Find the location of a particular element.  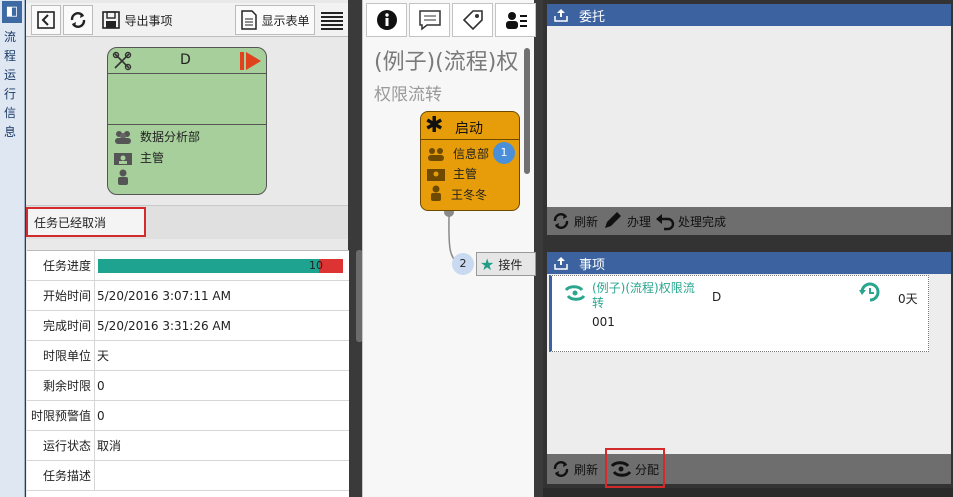

detail-label: 任务描述 is located at coordinates (61, 476).